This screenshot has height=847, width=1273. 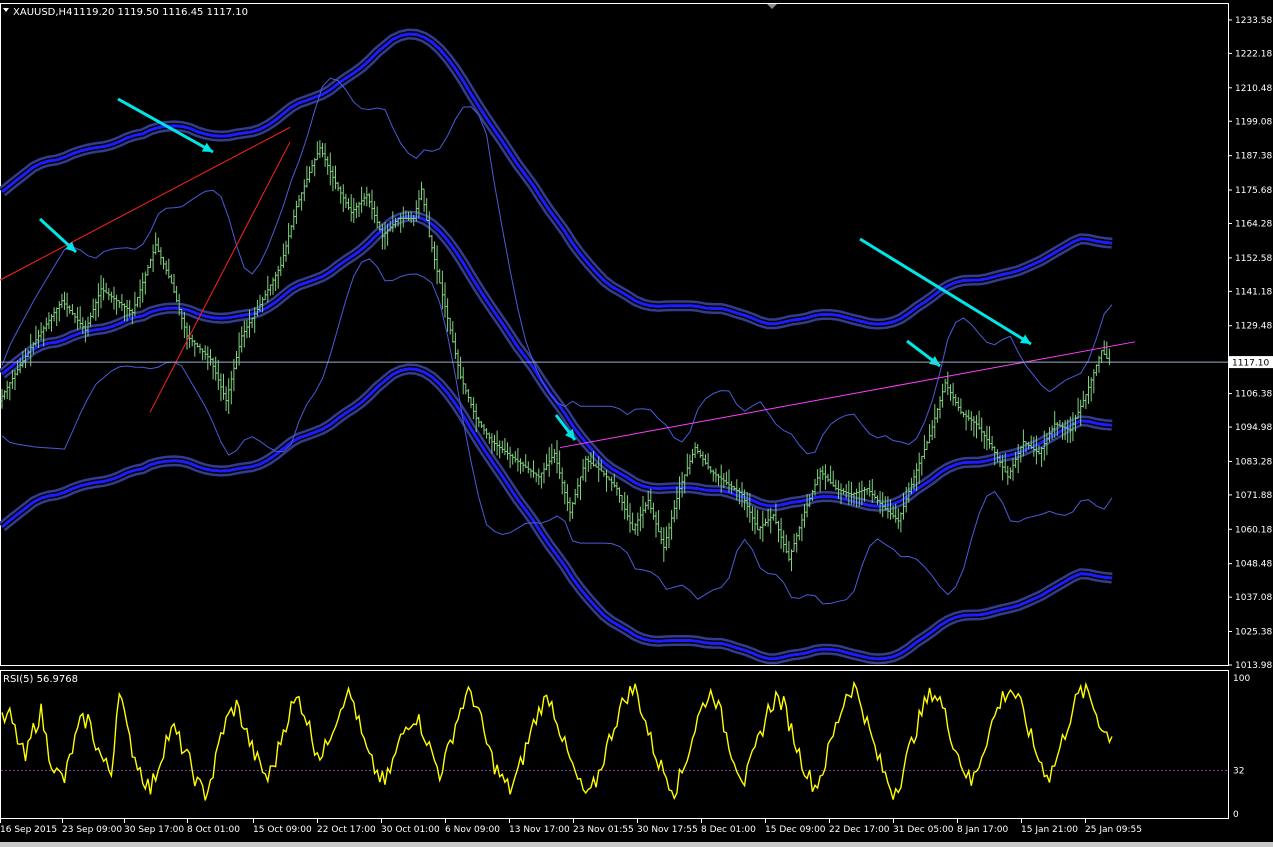 I want to click on time-tick-label: 8 Jan 17:00, so click(x=983, y=830).